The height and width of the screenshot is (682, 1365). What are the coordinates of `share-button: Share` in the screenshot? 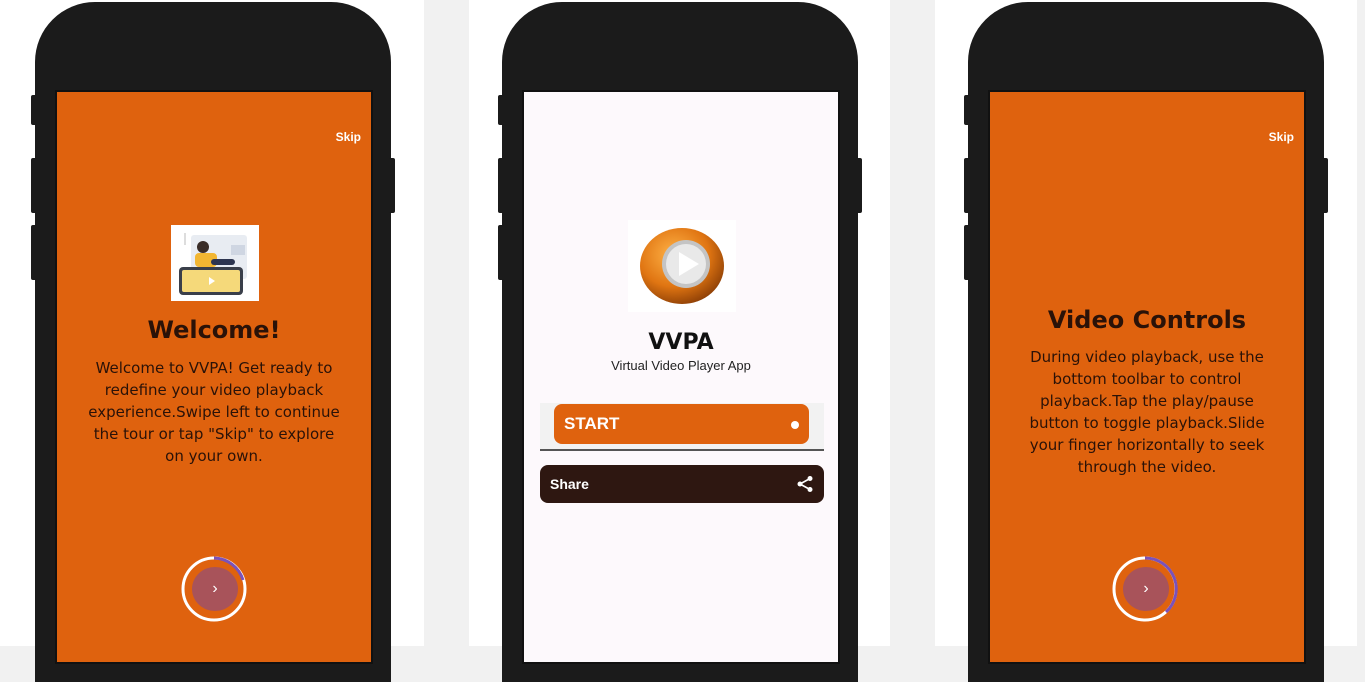 It's located at (682, 484).